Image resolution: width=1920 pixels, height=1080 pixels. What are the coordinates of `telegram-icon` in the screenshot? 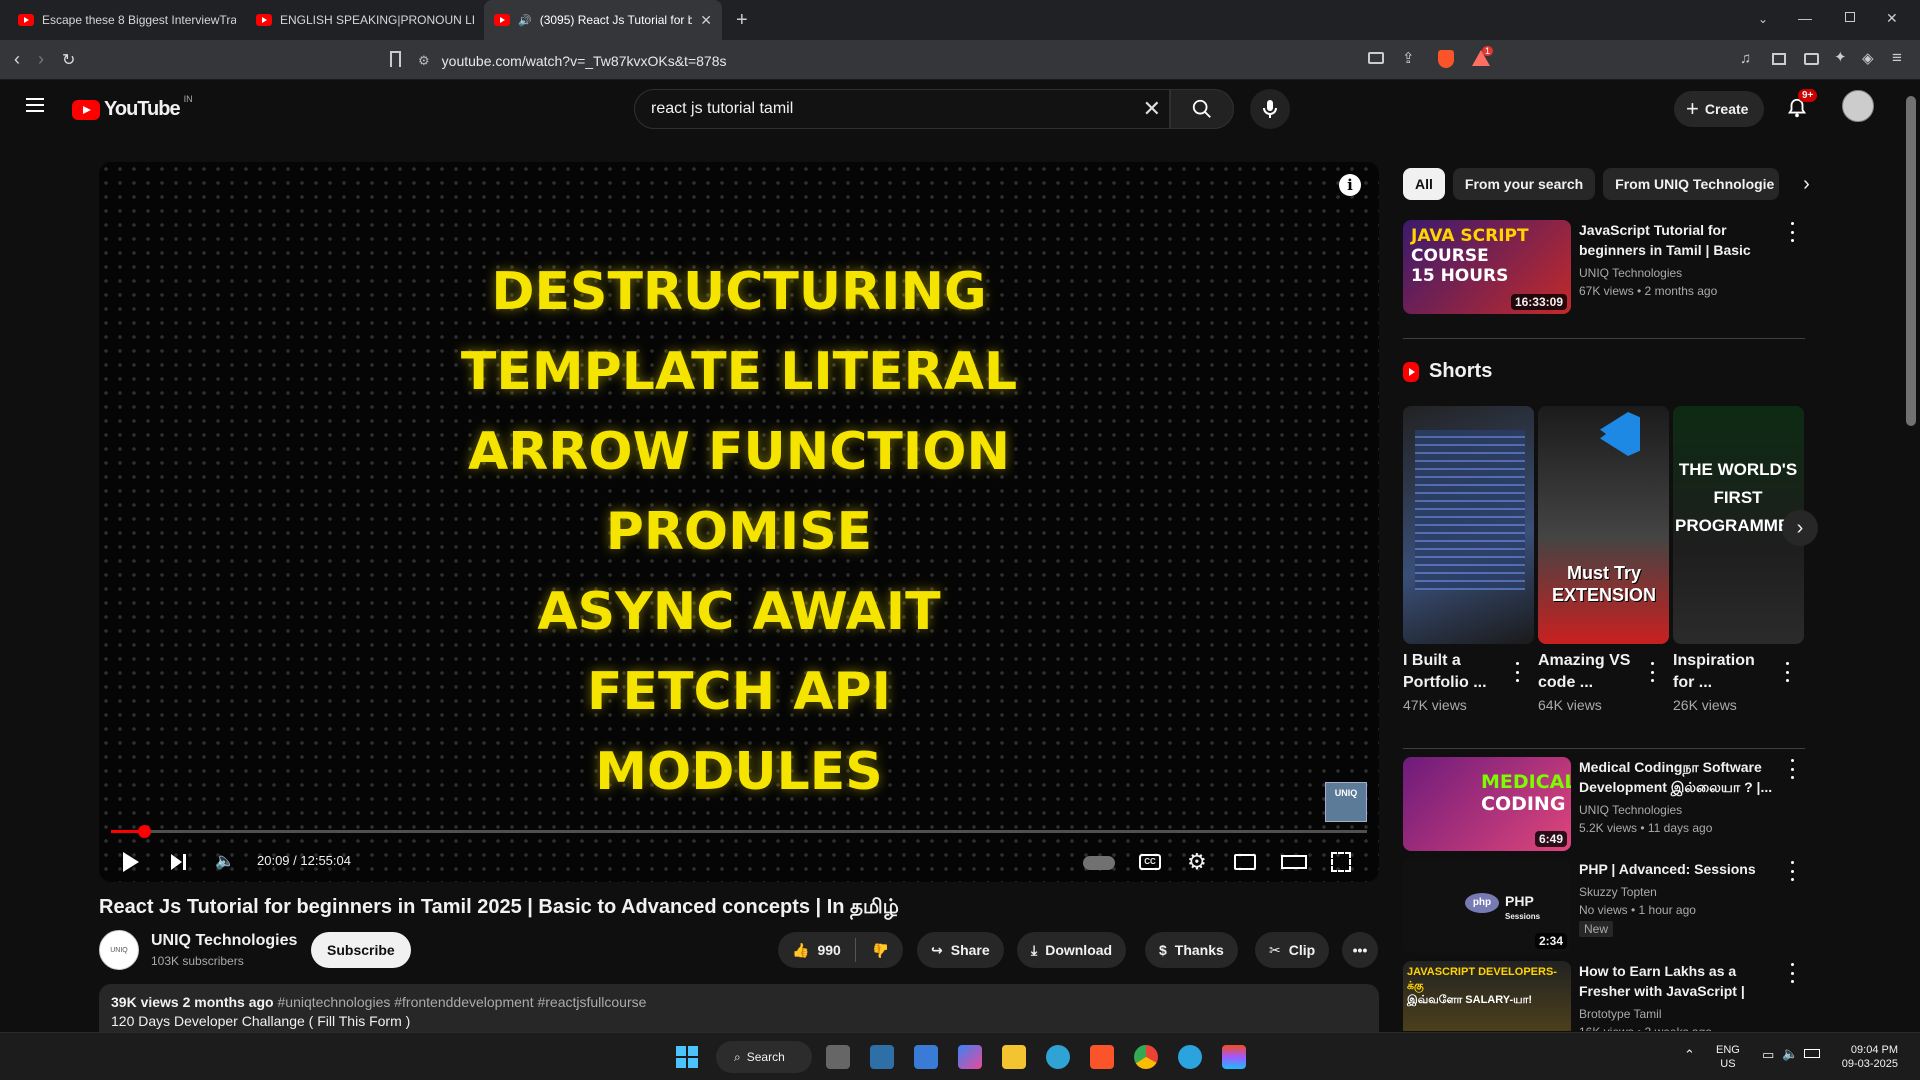 It's located at (1190, 1057).